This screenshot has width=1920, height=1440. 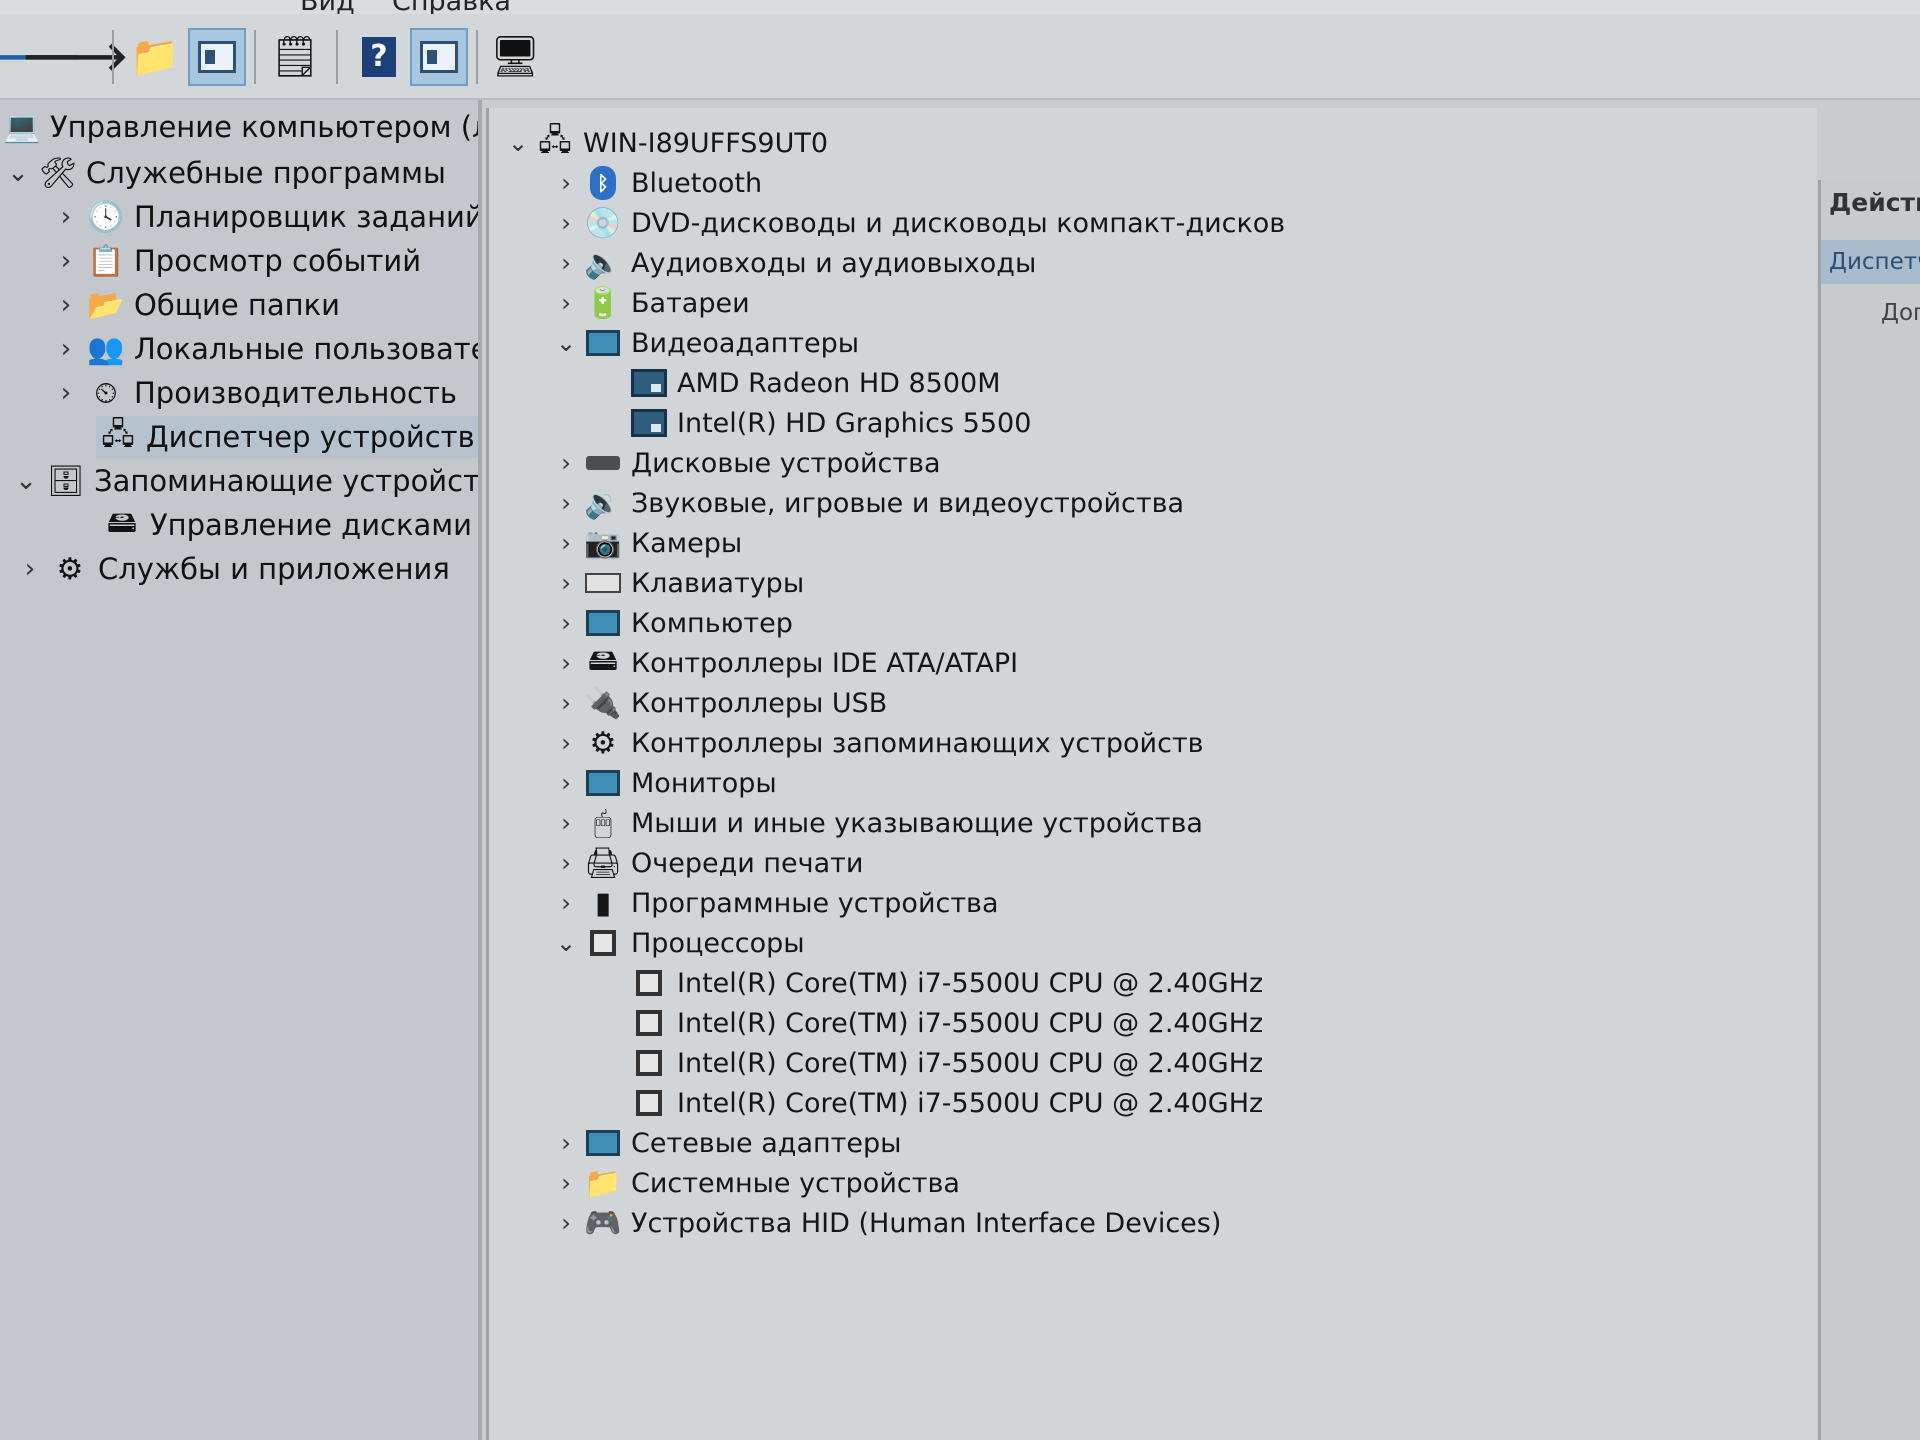 I want to click on event-viewer-icon: 📋, so click(x=106, y=261).